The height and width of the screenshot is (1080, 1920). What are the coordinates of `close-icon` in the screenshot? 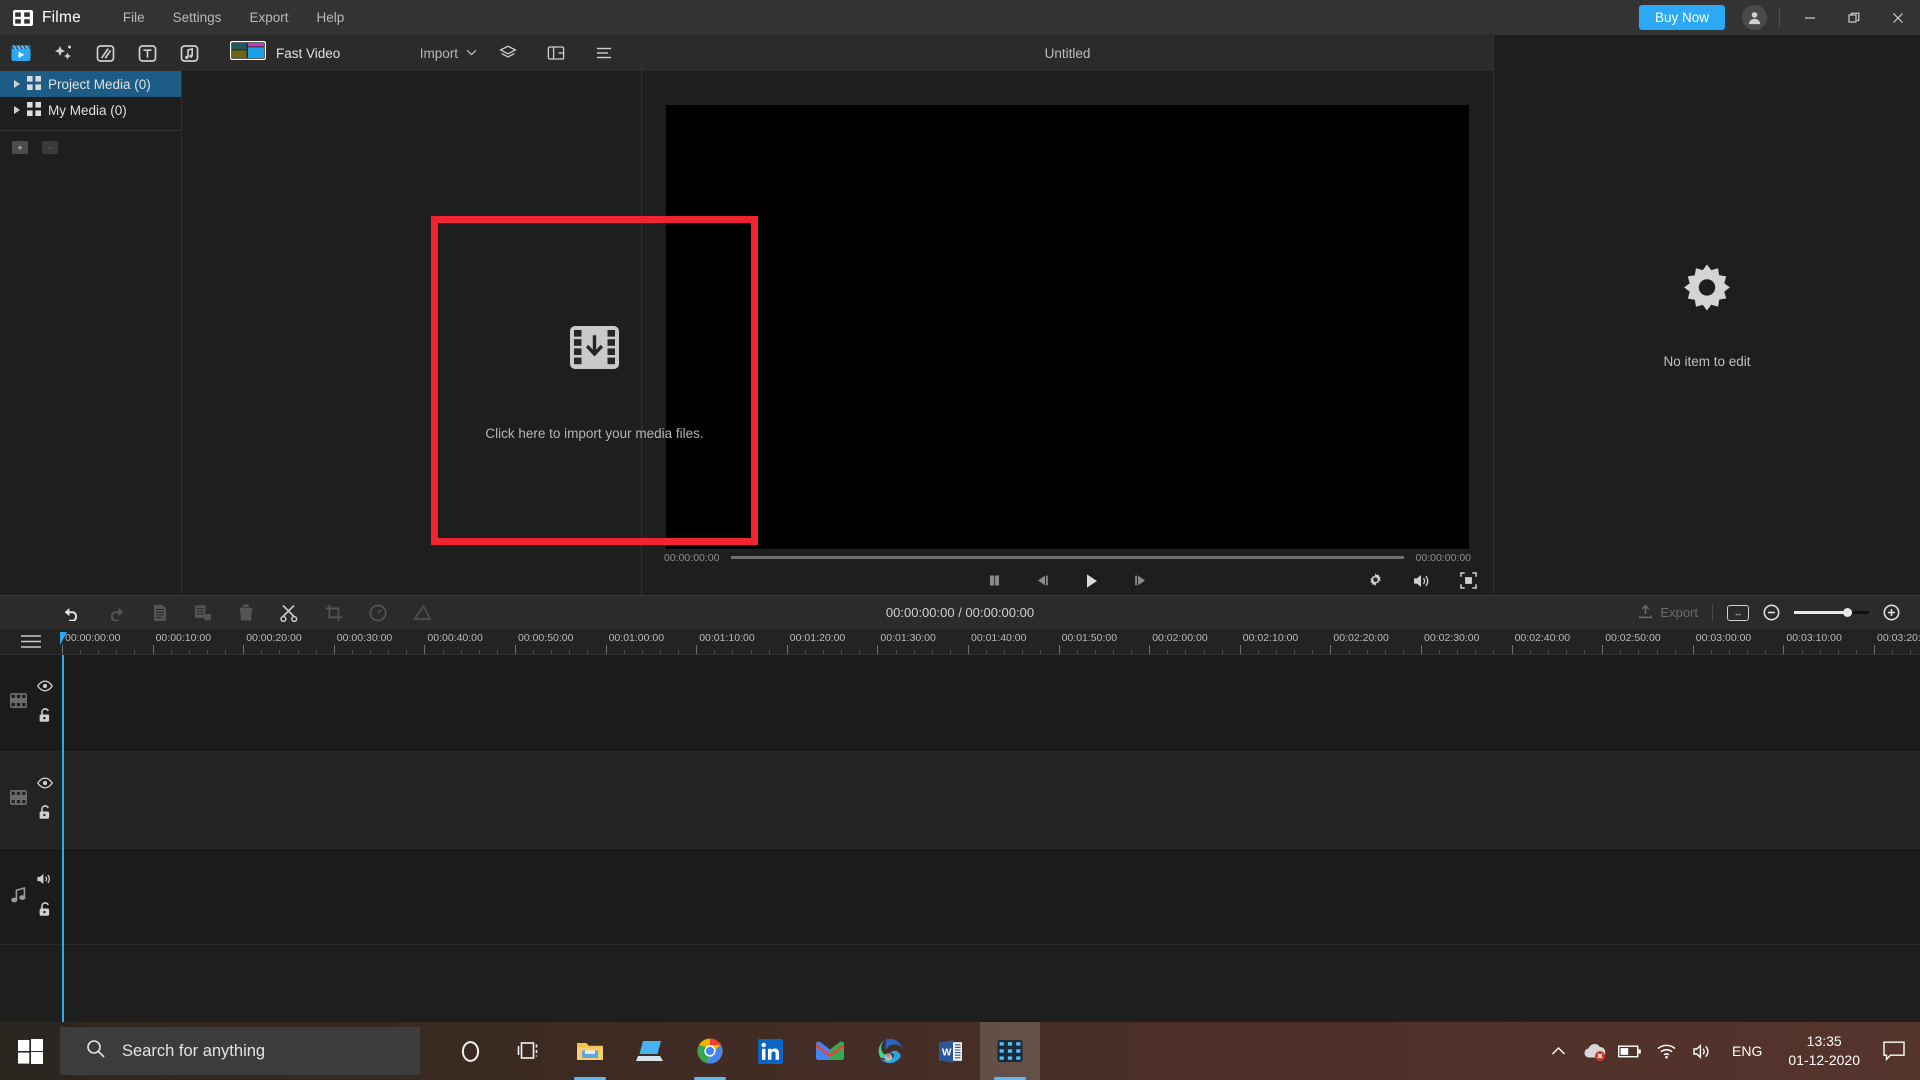 It's located at (1898, 17).